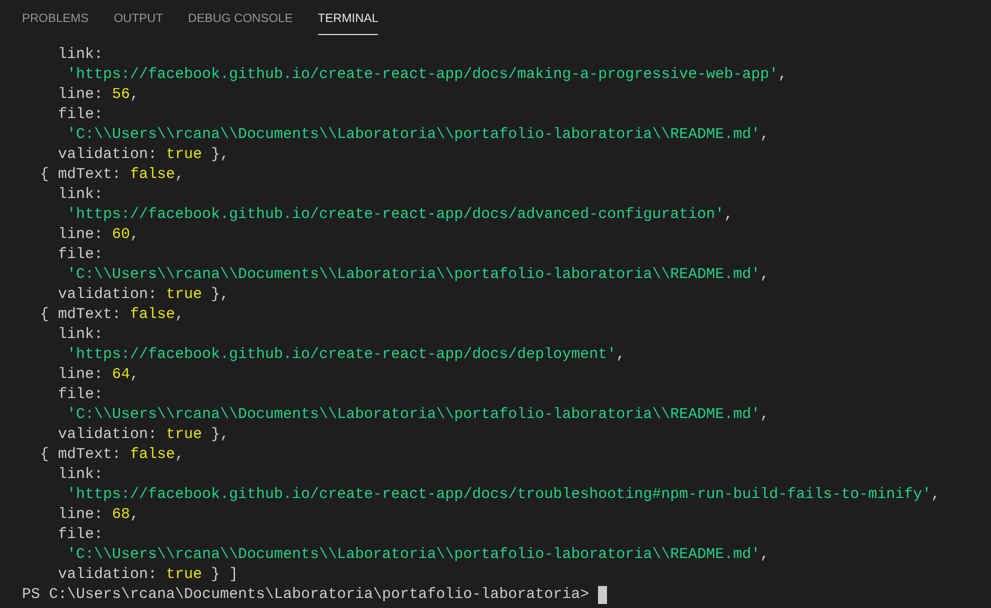 The image size is (991, 608). Describe the element at coordinates (139, 17) in the screenshot. I see `panel-tab: OUTPUT` at that location.